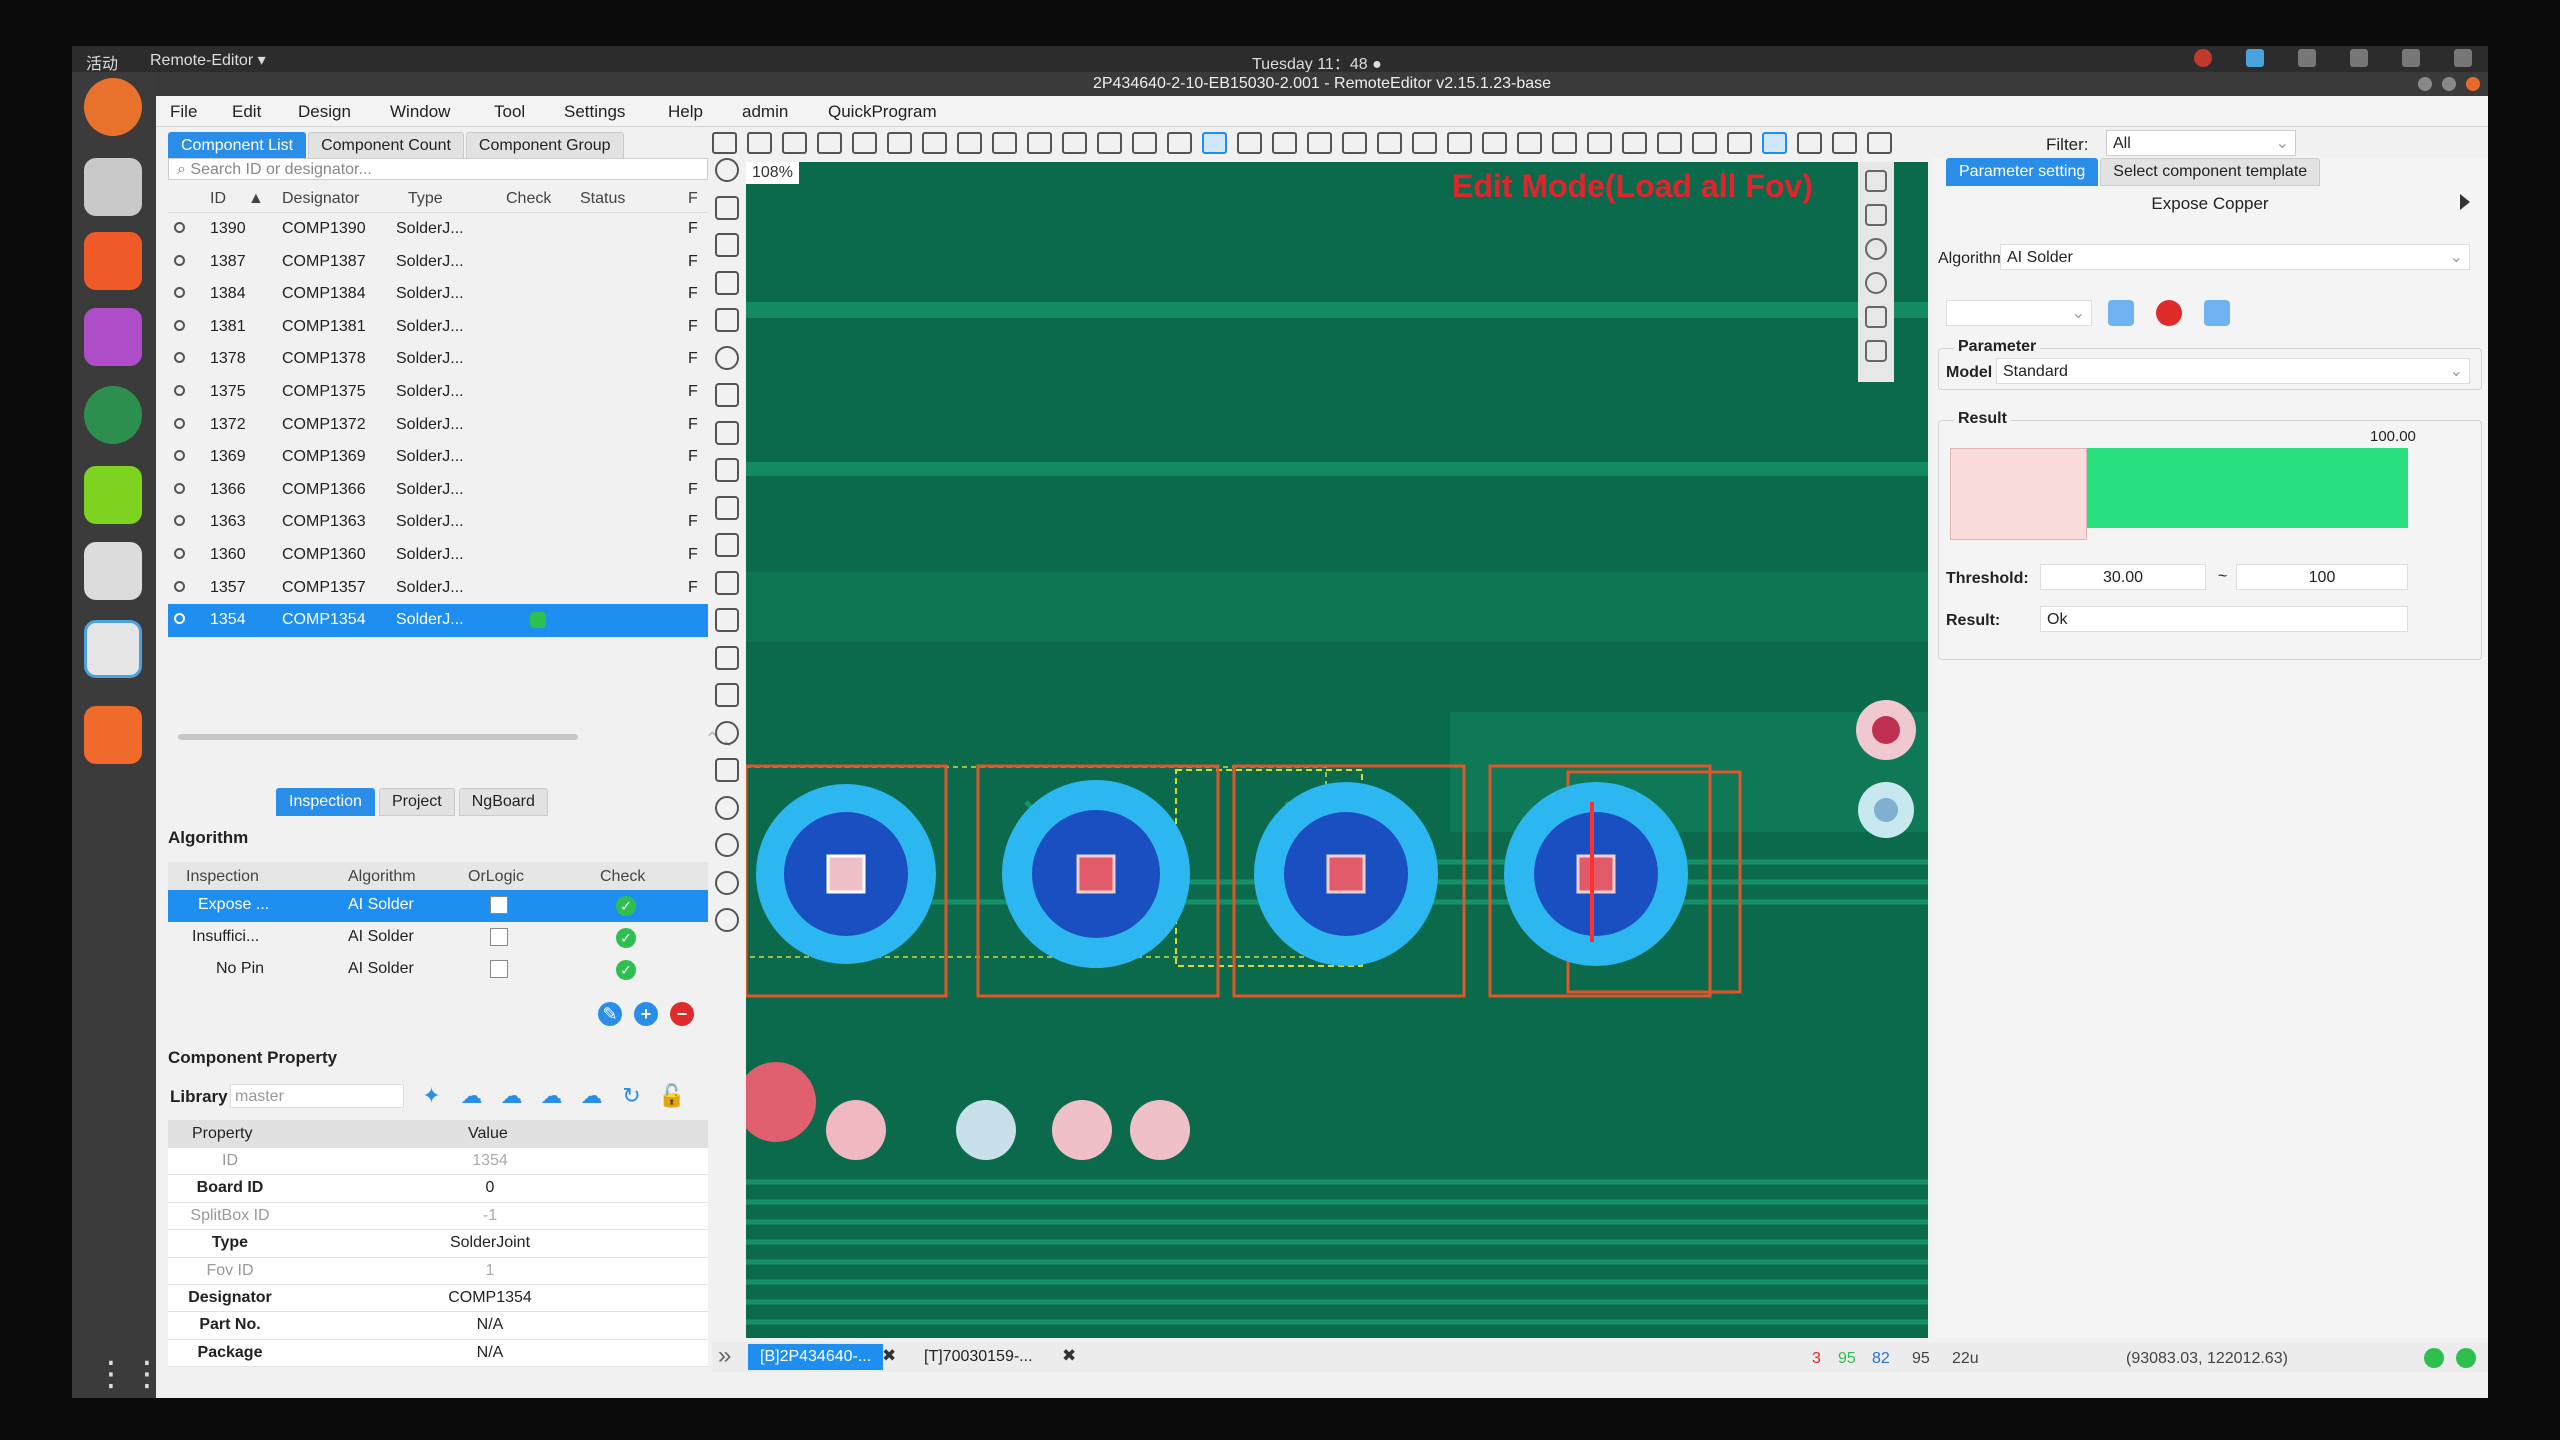 This screenshot has width=2560, height=1440. I want to click on ring-tool-icon, so click(727, 882).